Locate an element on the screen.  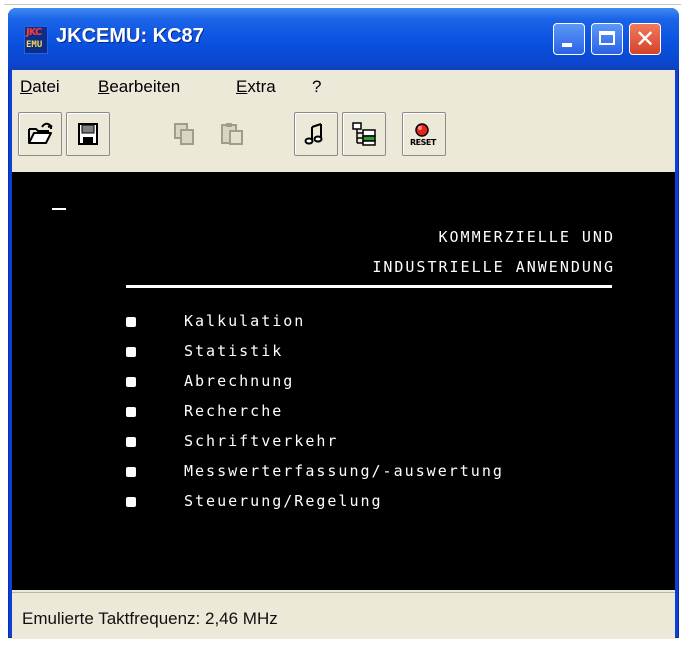
menu-help-label: ? is located at coordinates (317, 86).